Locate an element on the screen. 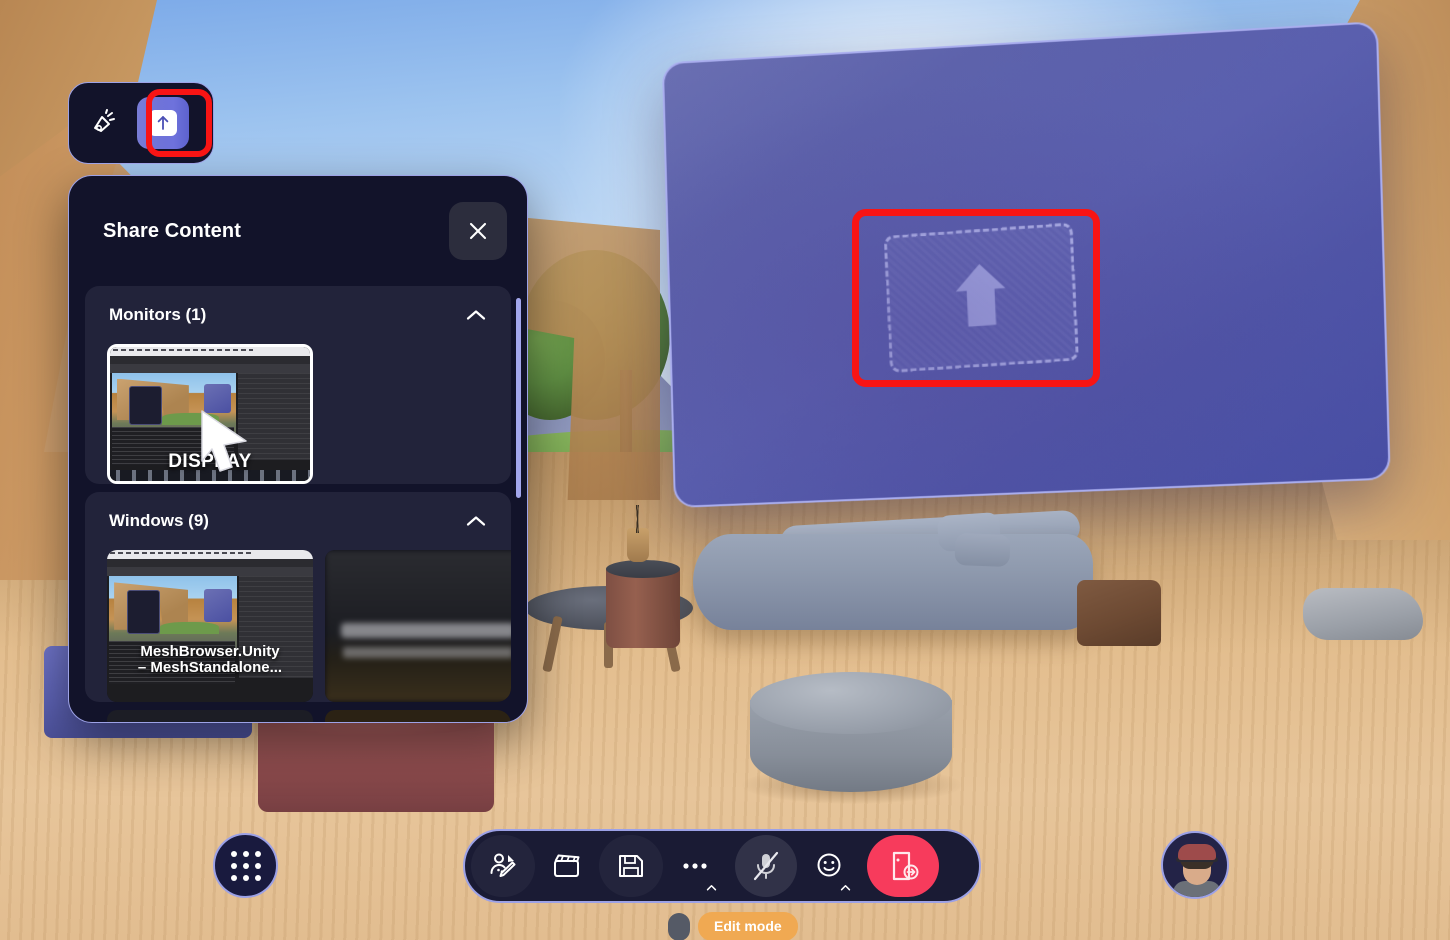  mic-button is located at coordinates (766, 866).